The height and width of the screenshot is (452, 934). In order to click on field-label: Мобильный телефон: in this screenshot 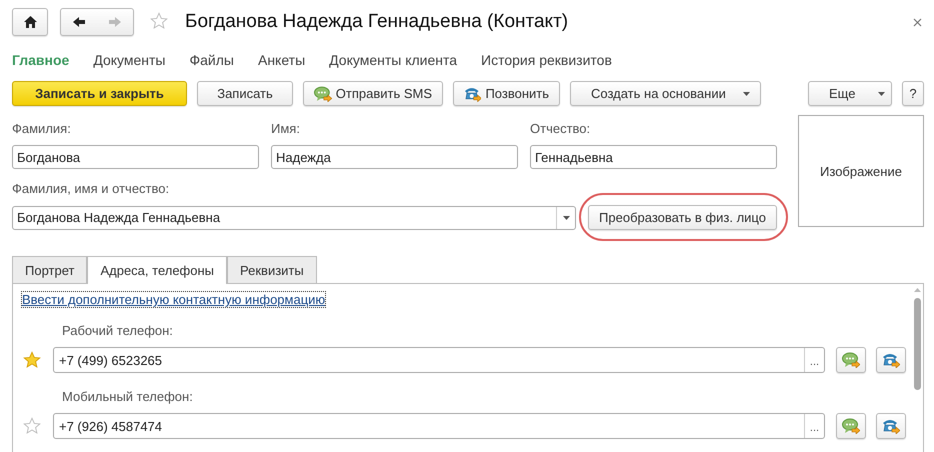, I will do `click(128, 397)`.